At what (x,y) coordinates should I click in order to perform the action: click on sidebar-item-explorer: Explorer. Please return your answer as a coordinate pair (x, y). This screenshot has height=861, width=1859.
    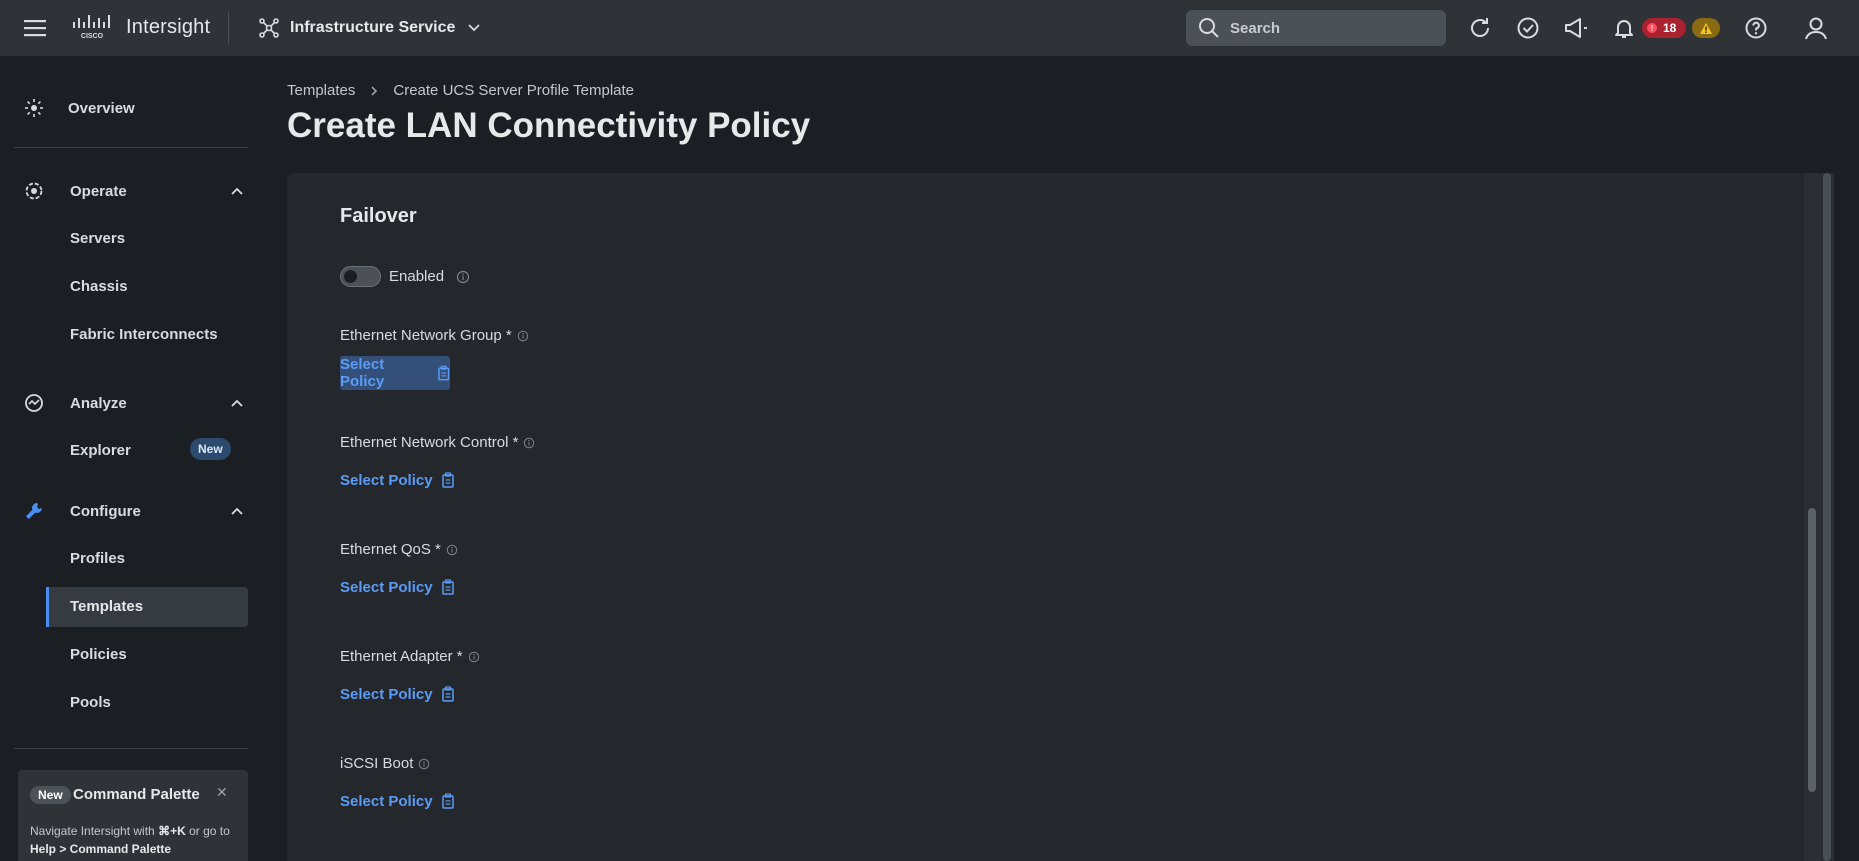
    Looking at the image, I should click on (100, 450).